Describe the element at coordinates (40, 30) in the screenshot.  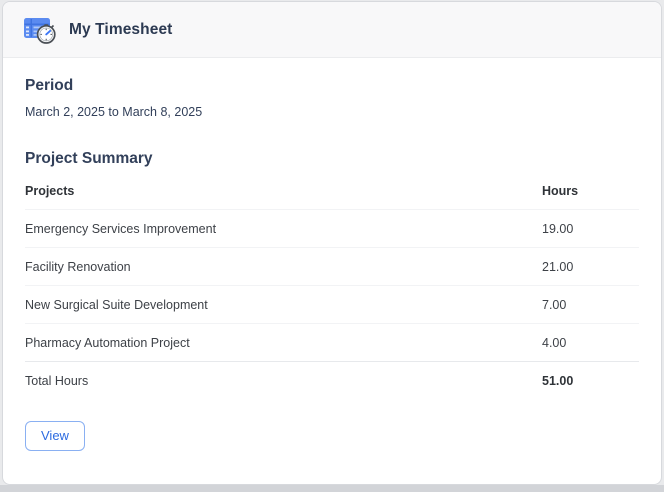
I see `timesheet-clock-icon` at that location.